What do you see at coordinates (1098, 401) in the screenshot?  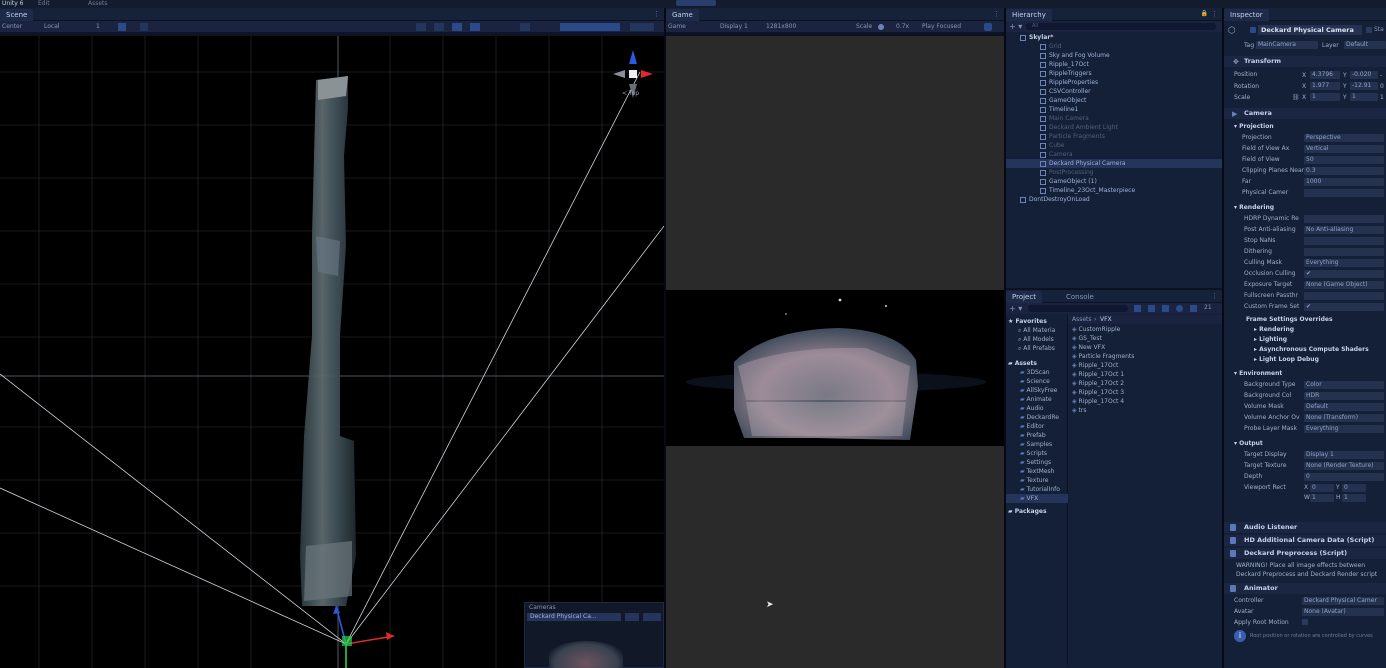 I see `asset-item: ◈ Ripple_17Oct 4` at bounding box center [1098, 401].